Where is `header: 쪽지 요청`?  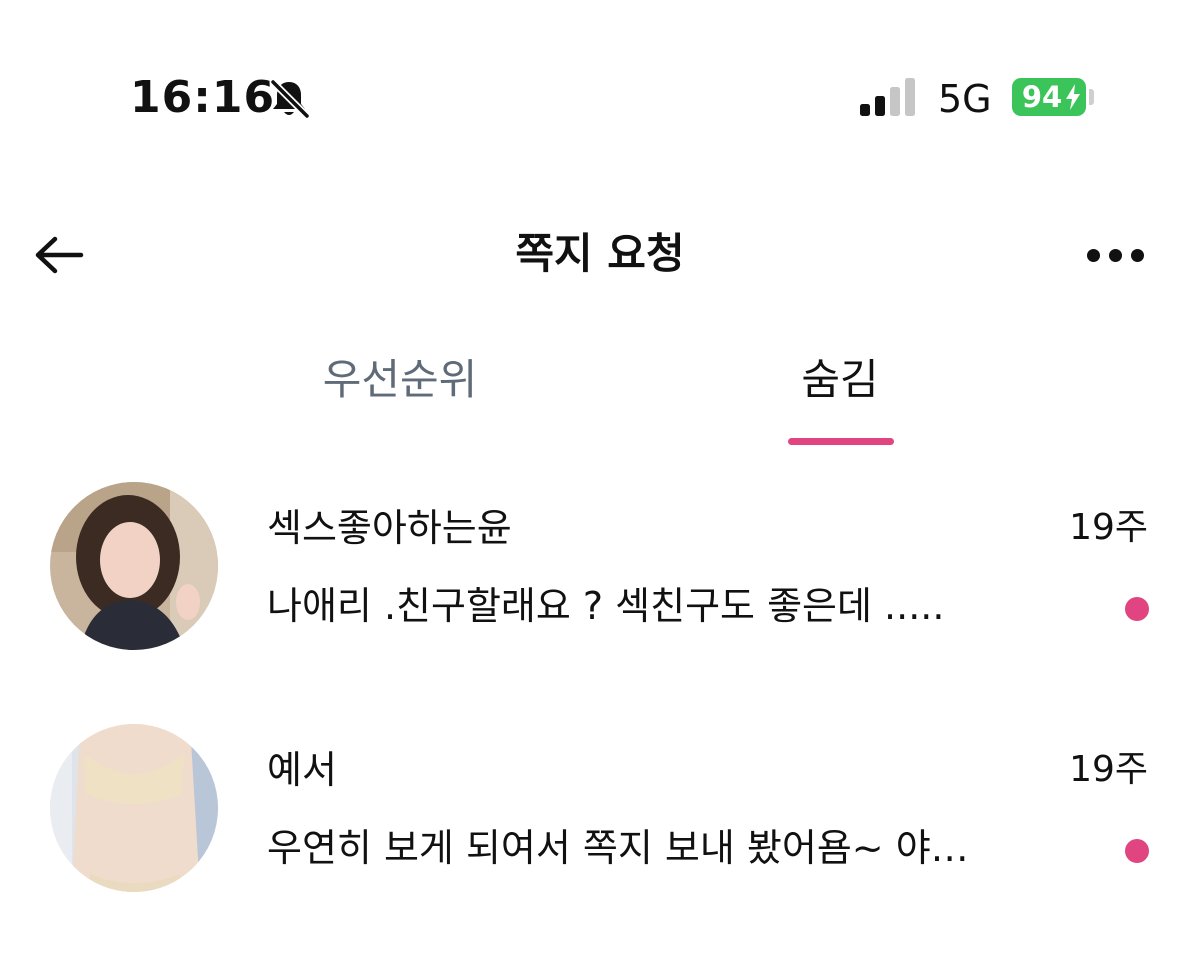 header: 쪽지 요청 is located at coordinates (600, 255).